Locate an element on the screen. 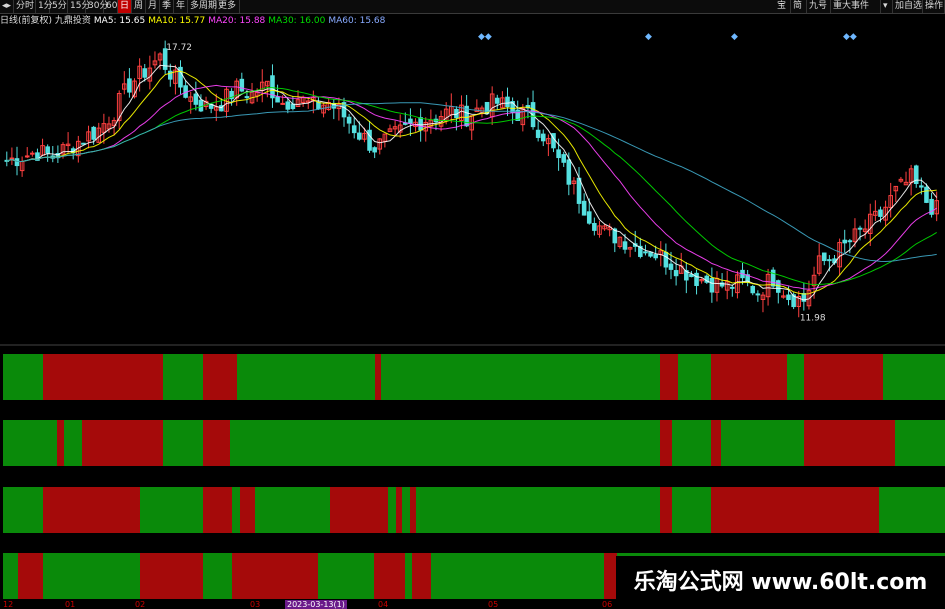 The height and width of the screenshot is (609, 945). toolbar-btn-12: 多周期 is located at coordinates (202, 6).